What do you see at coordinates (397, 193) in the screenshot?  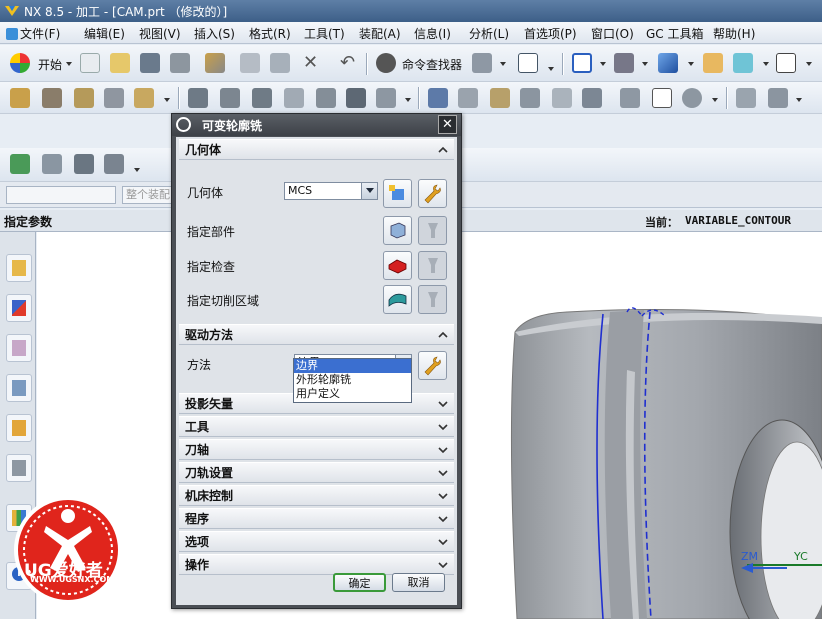 I see `new-geometry-button` at bounding box center [397, 193].